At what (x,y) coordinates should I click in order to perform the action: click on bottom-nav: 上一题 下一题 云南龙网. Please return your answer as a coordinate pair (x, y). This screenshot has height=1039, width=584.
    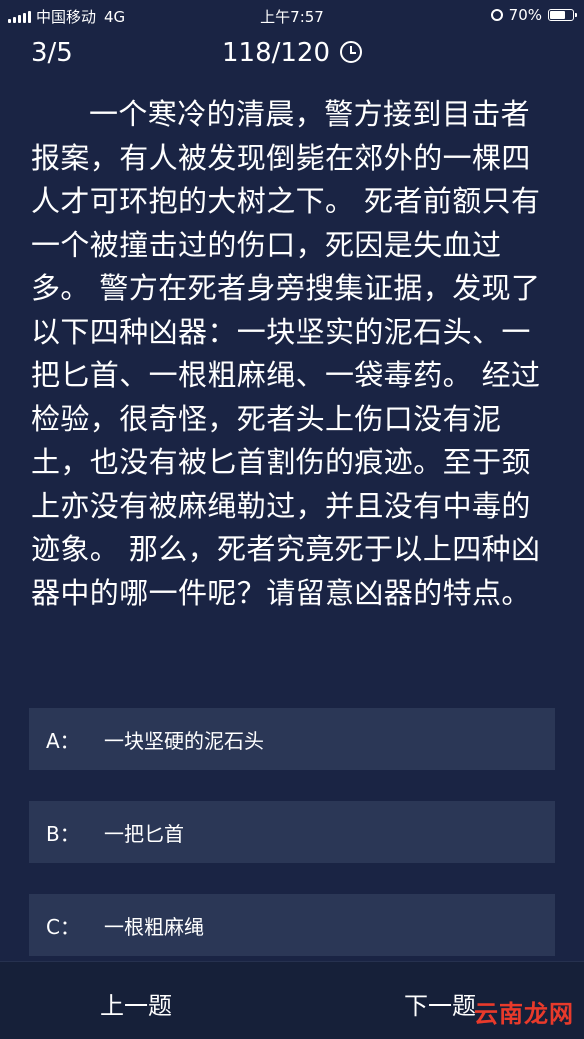
    Looking at the image, I should click on (292, 1000).